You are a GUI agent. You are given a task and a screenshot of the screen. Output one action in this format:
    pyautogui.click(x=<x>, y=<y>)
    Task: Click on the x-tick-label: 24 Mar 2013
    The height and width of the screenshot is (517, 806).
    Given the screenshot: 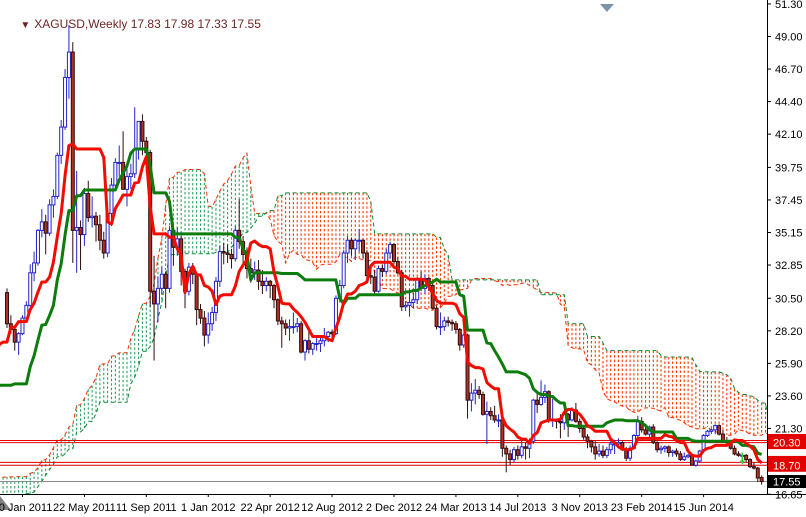 What is the action you would take?
    pyautogui.click(x=456, y=508)
    